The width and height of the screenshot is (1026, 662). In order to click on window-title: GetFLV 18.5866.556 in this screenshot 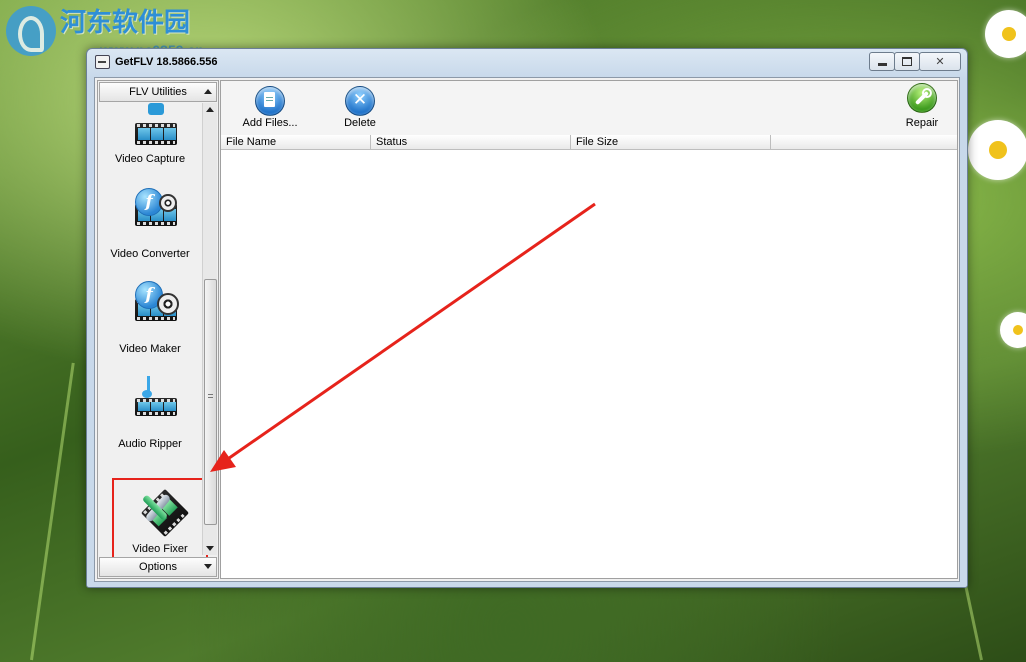, I will do `click(166, 62)`.